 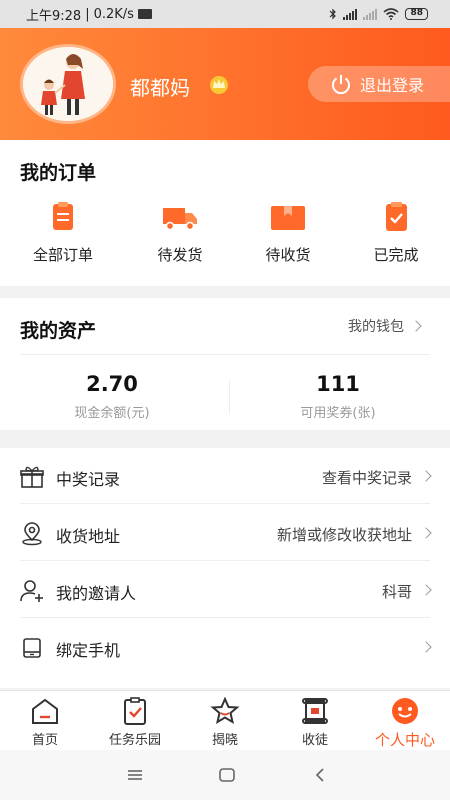 I want to click on logout-button: 退出登录, so click(x=379, y=84).